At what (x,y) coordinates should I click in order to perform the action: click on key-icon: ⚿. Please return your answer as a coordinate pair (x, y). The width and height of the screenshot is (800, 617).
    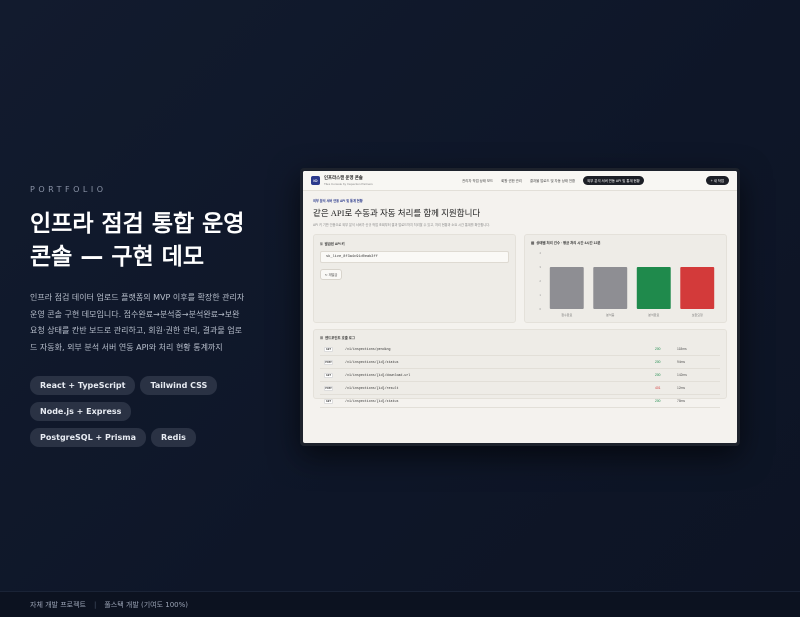
    Looking at the image, I should click on (321, 243).